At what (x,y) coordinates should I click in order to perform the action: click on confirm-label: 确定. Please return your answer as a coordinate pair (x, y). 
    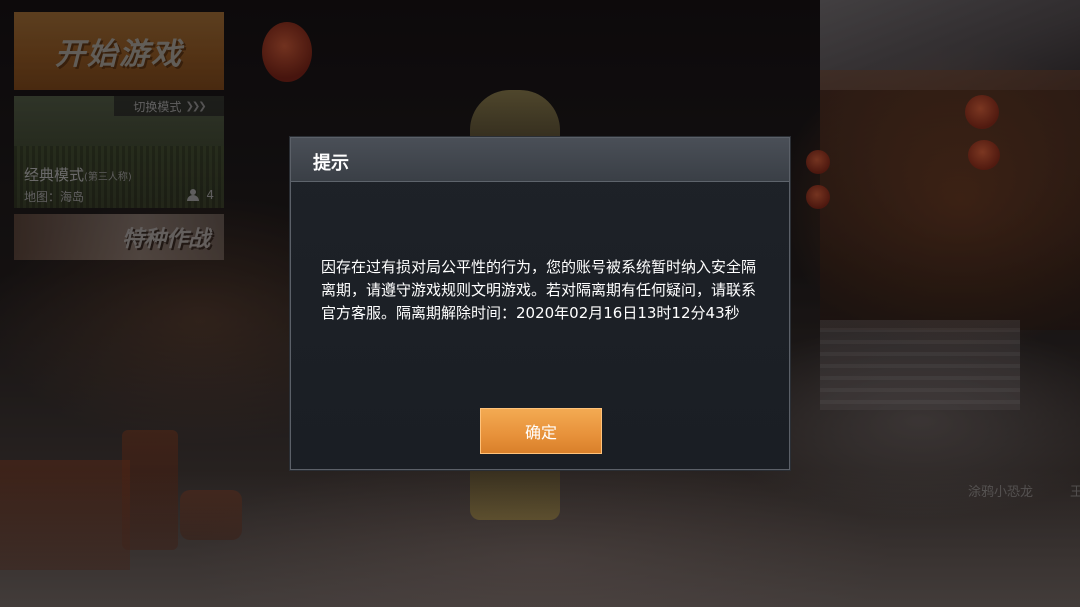
    Looking at the image, I should click on (540, 432).